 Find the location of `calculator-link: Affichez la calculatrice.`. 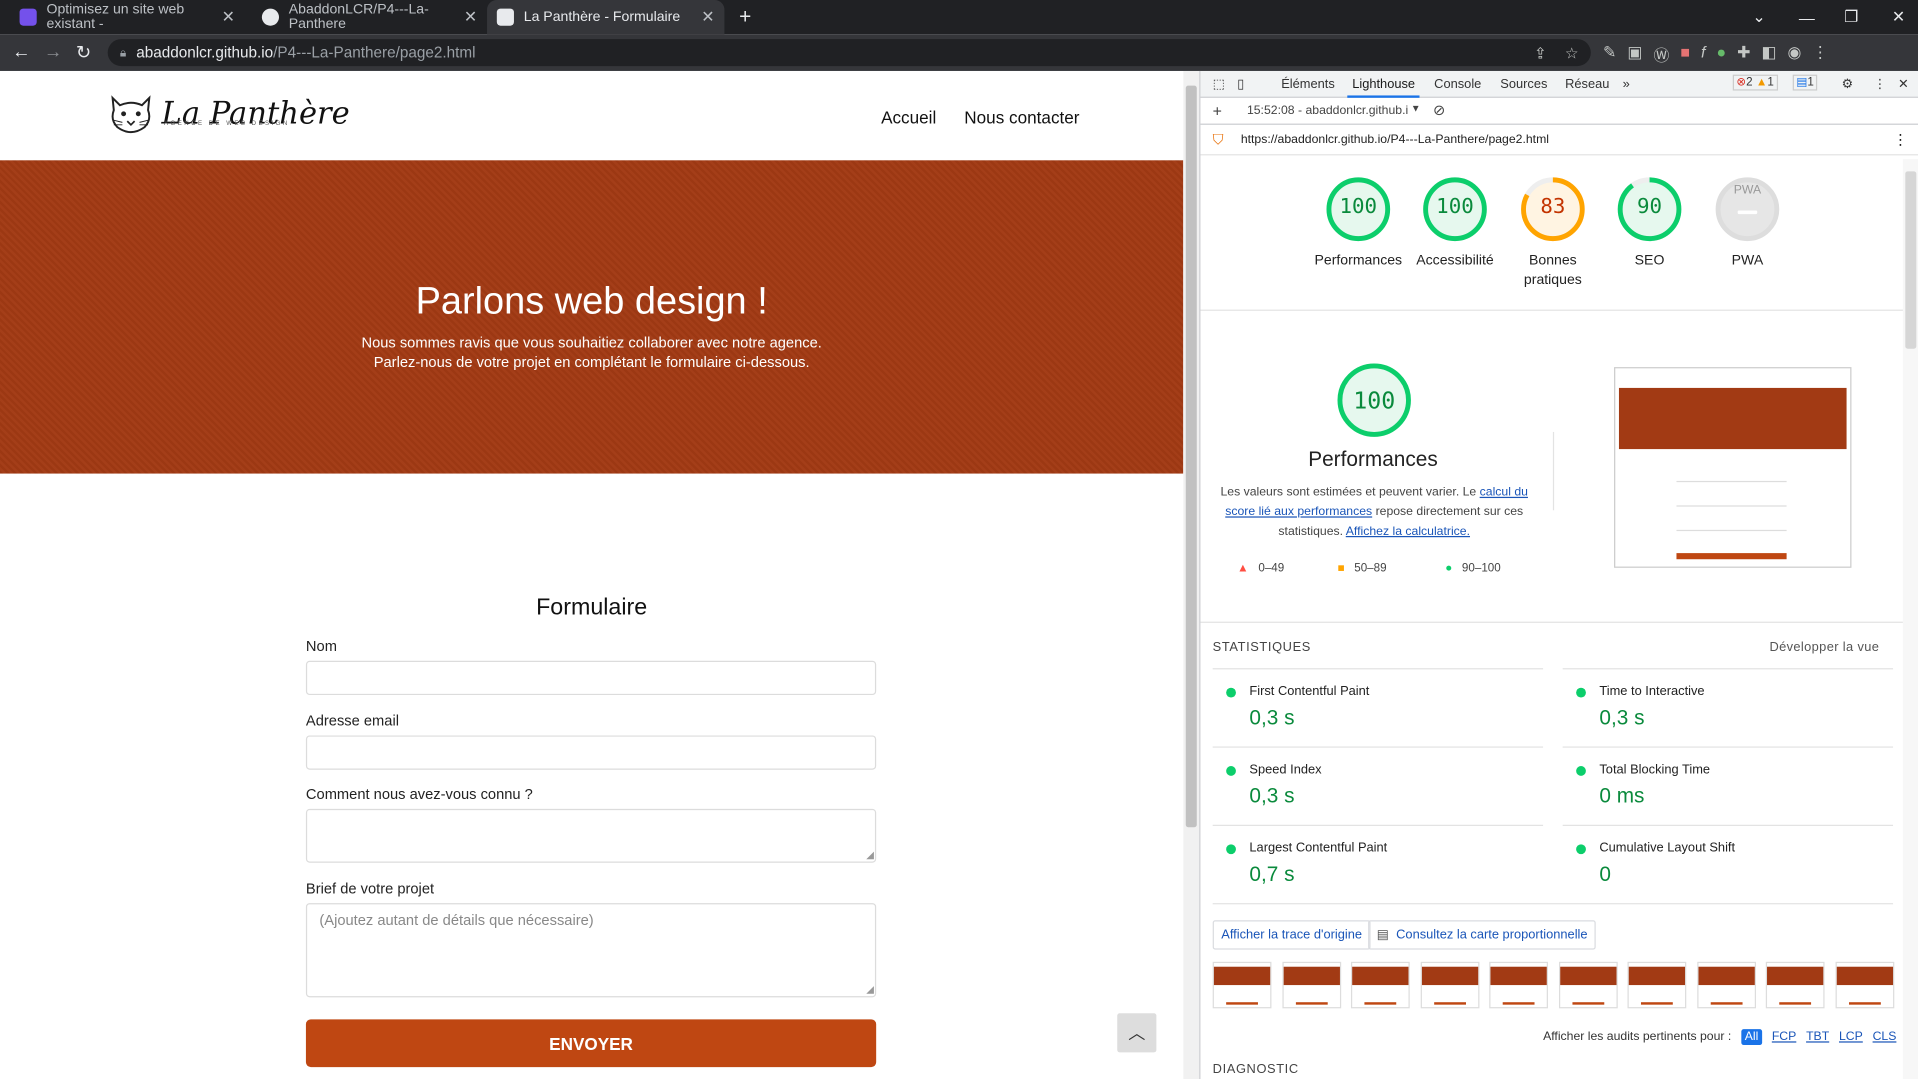

calculator-link: Affichez la calculatrice. is located at coordinates (1408, 531).